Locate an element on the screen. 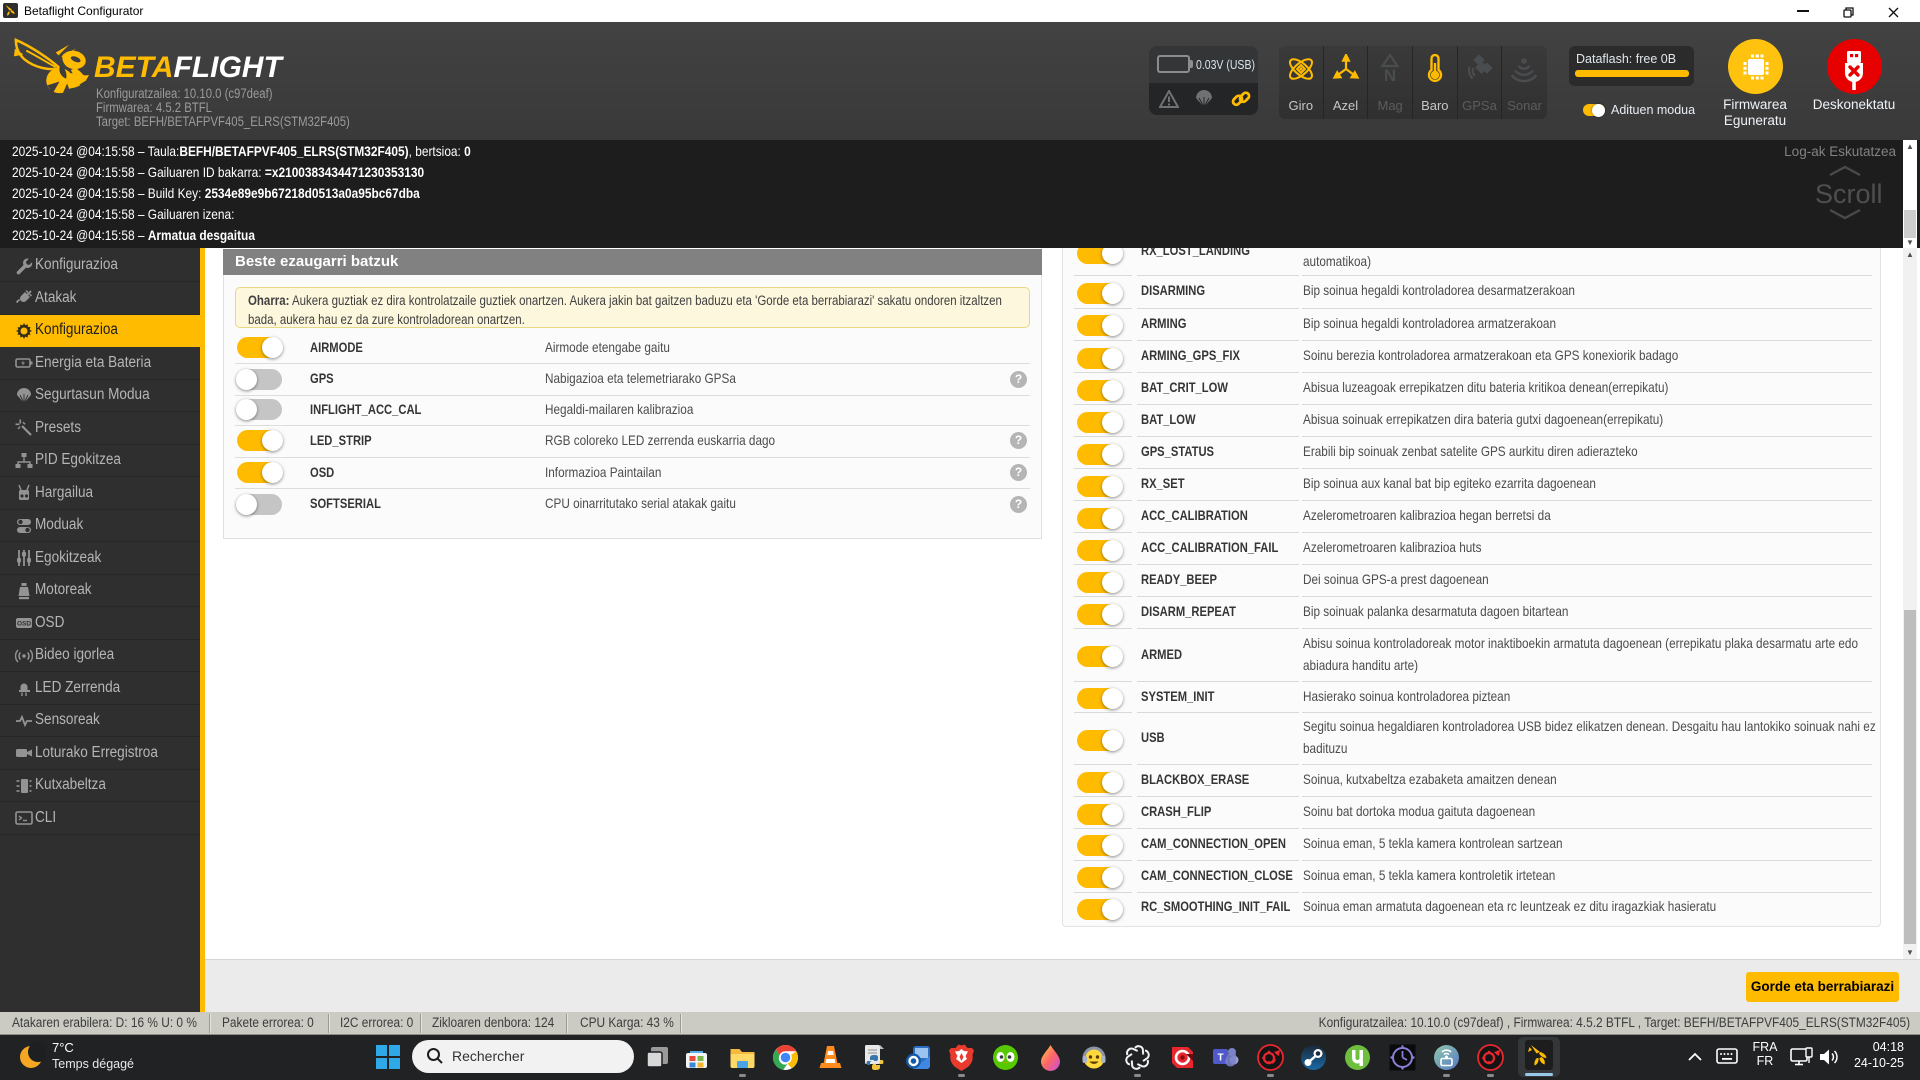  svg-text: OSD is located at coordinates (24, 624).